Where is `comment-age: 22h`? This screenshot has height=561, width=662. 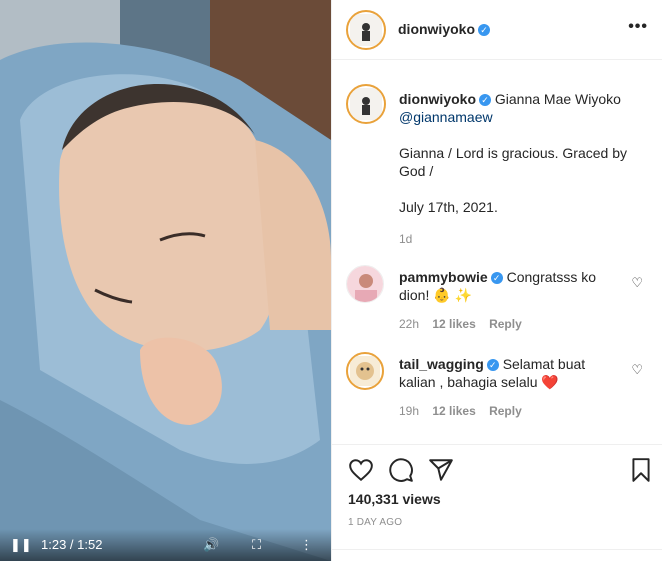
comment-age: 22h is located at coordinates (409, 324).